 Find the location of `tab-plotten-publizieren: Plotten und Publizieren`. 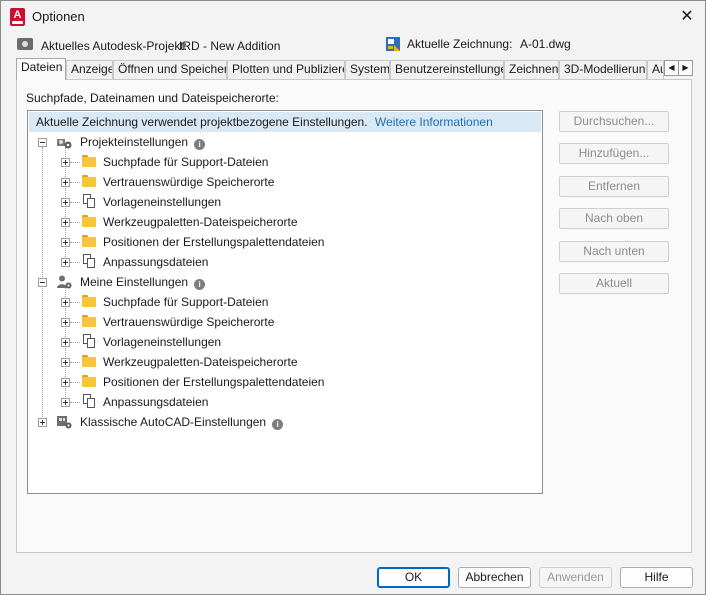

tab-plotten-publizieren: Plotten und Publizieren is located at coordinates (286, 69).